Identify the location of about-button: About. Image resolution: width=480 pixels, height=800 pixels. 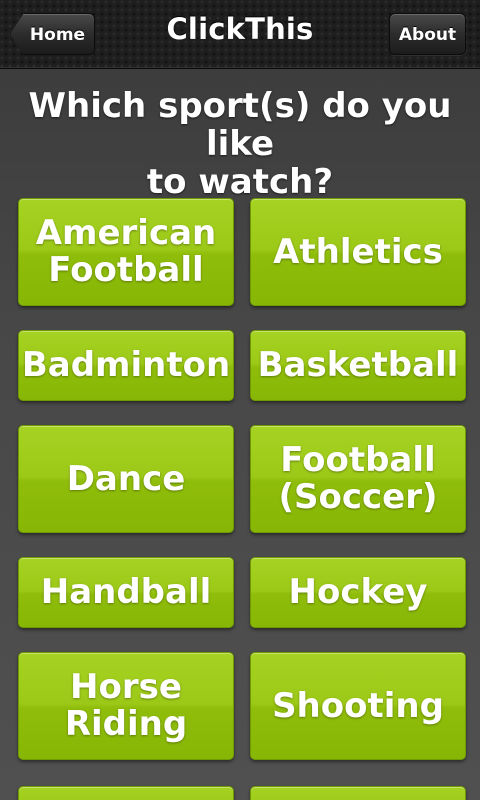
(427, 34).